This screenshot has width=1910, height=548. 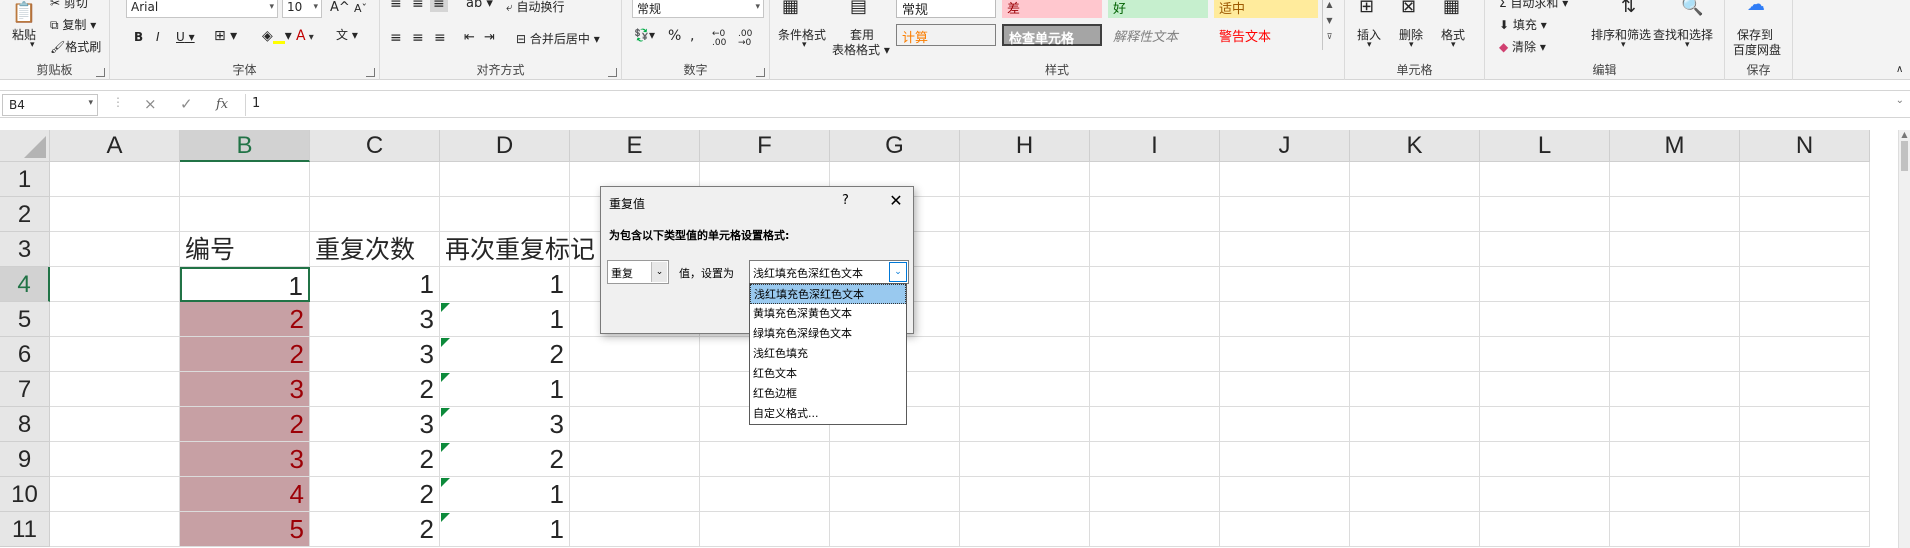 What do you see at coordinates (25, 146) in the screenshot?
I see `select-all-corner` at bounding box center [25, 146].